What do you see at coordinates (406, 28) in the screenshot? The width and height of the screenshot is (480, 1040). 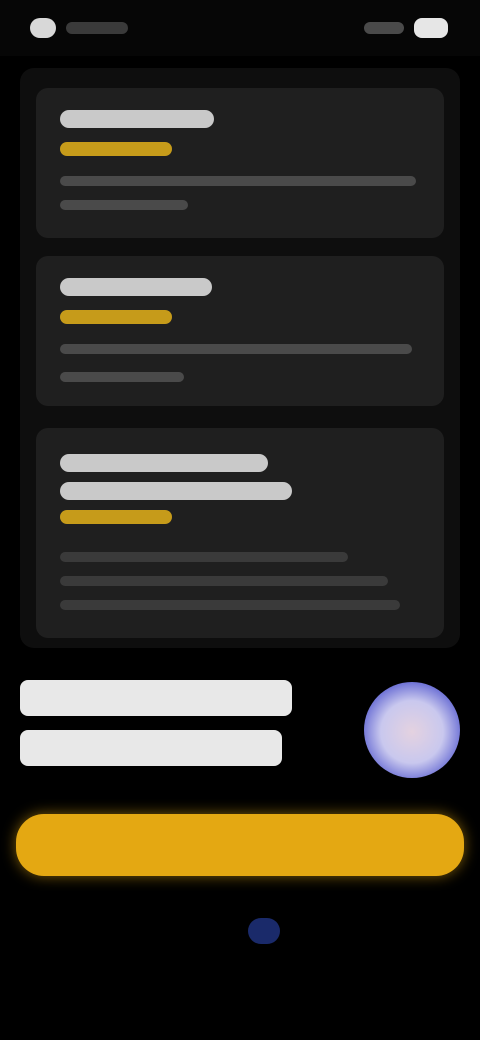 I see `status-right` at bounding box center [406, 28].